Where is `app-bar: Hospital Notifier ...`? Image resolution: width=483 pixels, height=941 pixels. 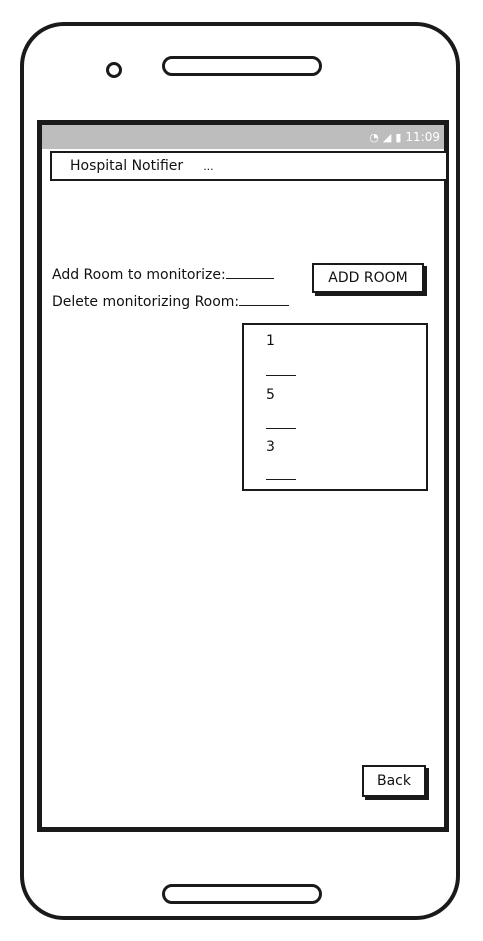 app-bar: Hospital Notifier ... is located at coordinates (249, 166).